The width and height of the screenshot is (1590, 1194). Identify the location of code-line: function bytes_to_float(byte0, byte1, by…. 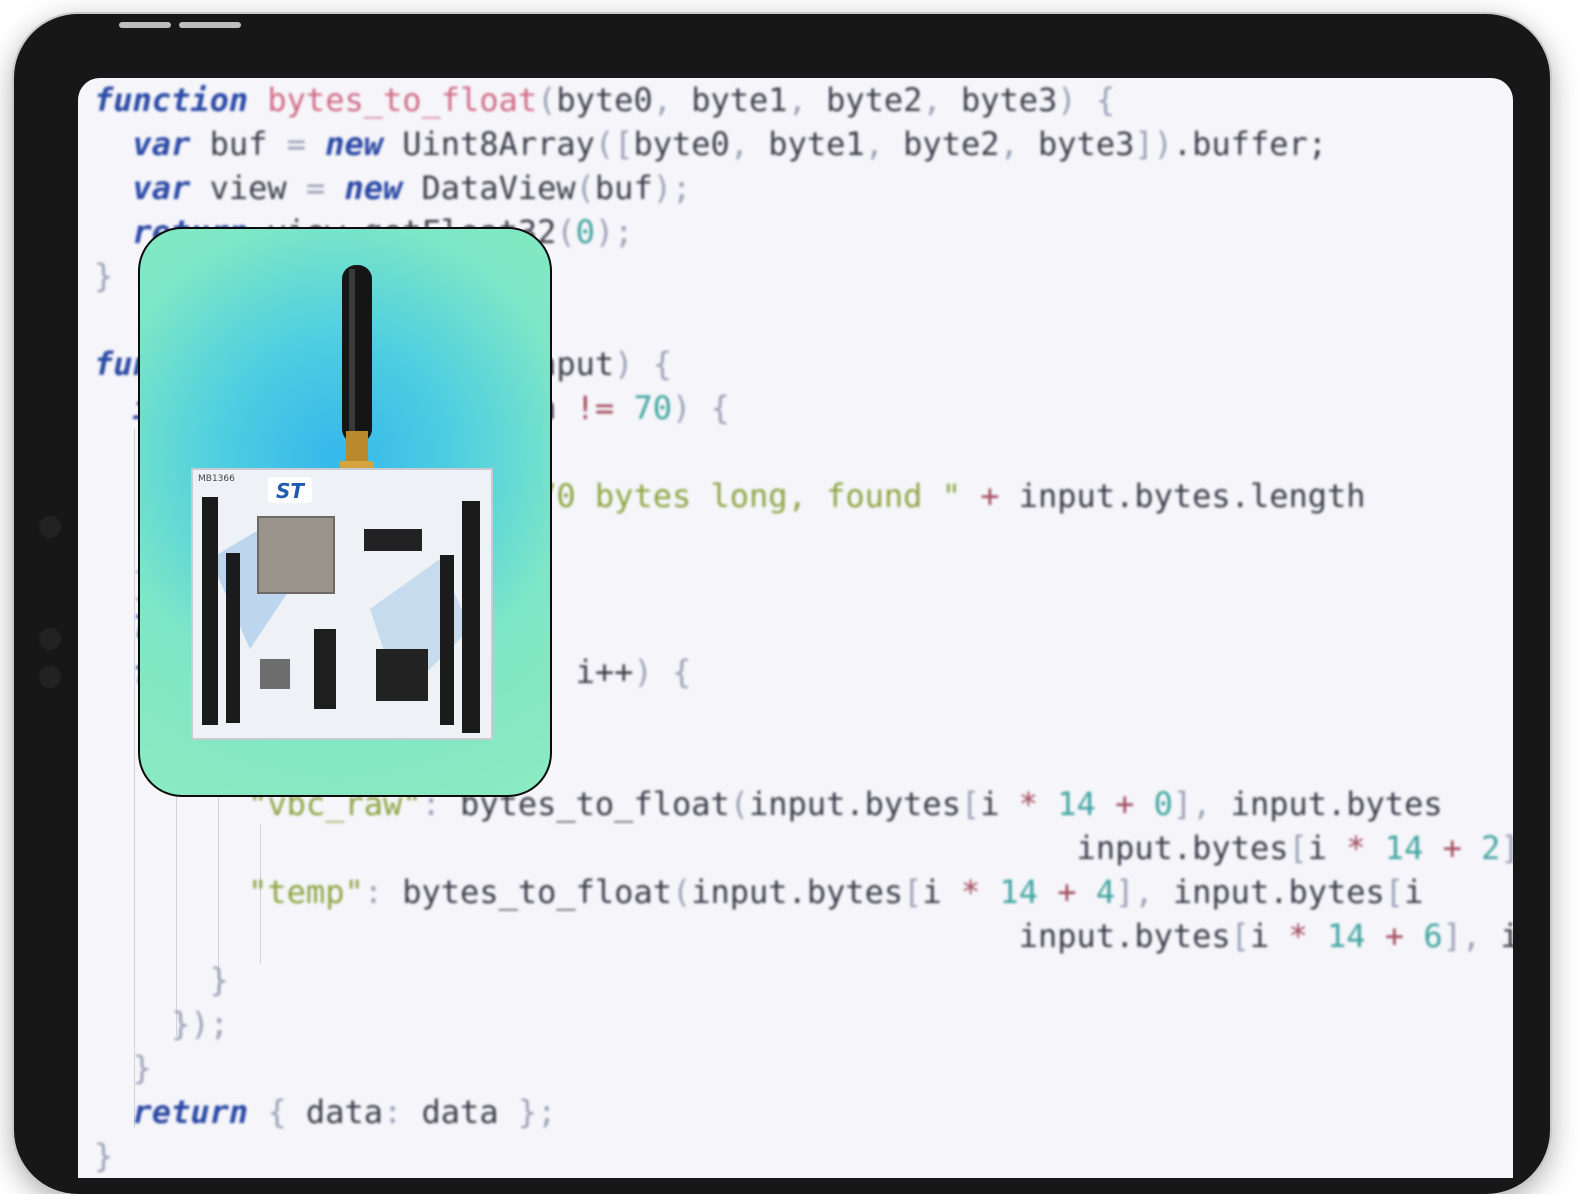
(803, 100).